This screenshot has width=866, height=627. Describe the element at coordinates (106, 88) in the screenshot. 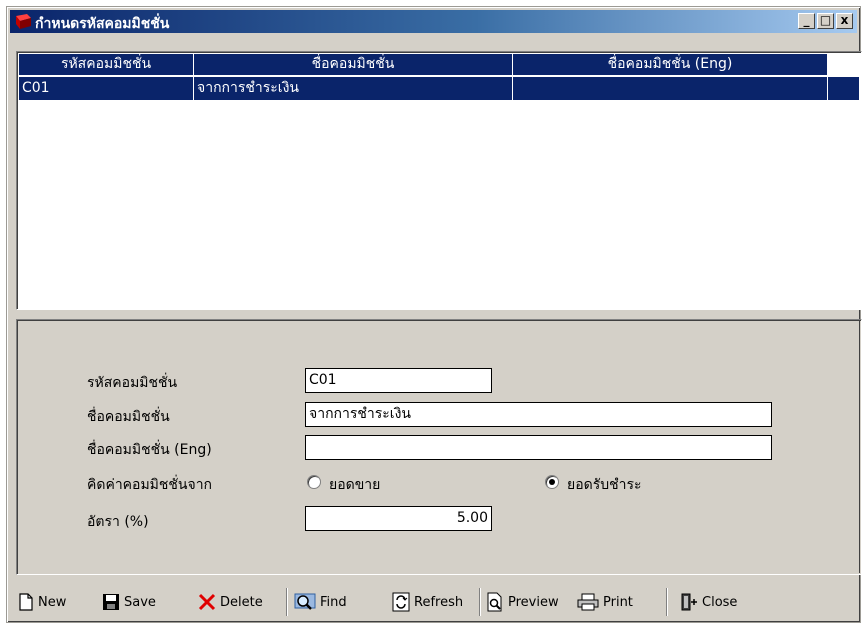

I see `cell-code: C01` at that location.